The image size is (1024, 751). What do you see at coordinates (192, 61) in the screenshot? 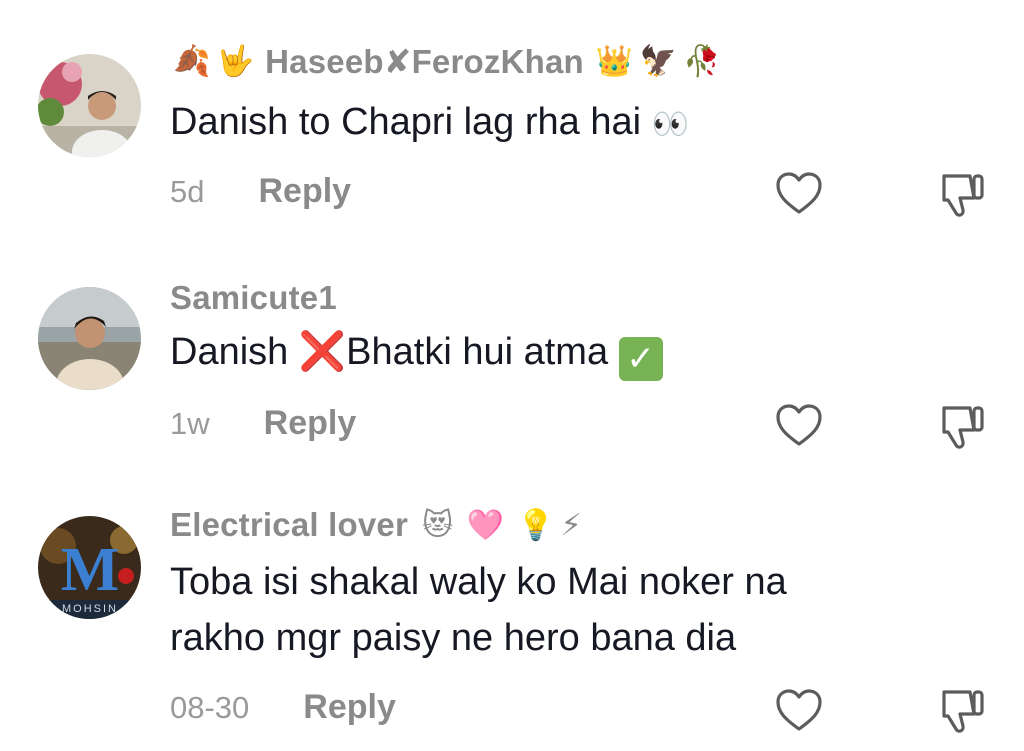
I see `leaf-emoji-icon: 🍂` at bounding box center [192, 61].